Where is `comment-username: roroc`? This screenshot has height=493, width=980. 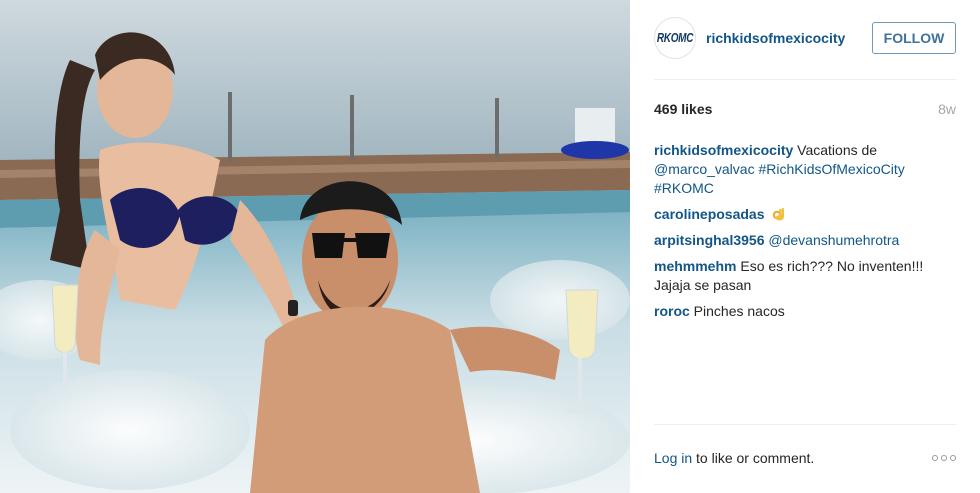 comment-username: roroc is located at coordinates (672, 311).